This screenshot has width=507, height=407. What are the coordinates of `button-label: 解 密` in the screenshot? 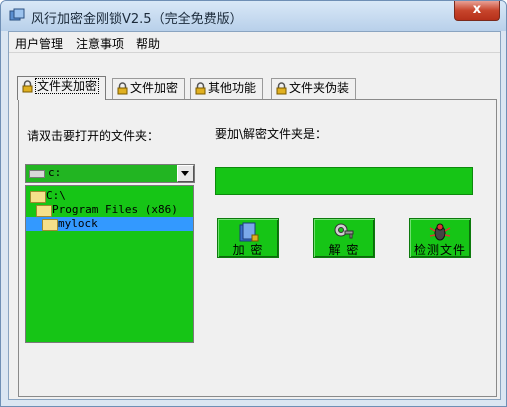 It's located at (344, 250).